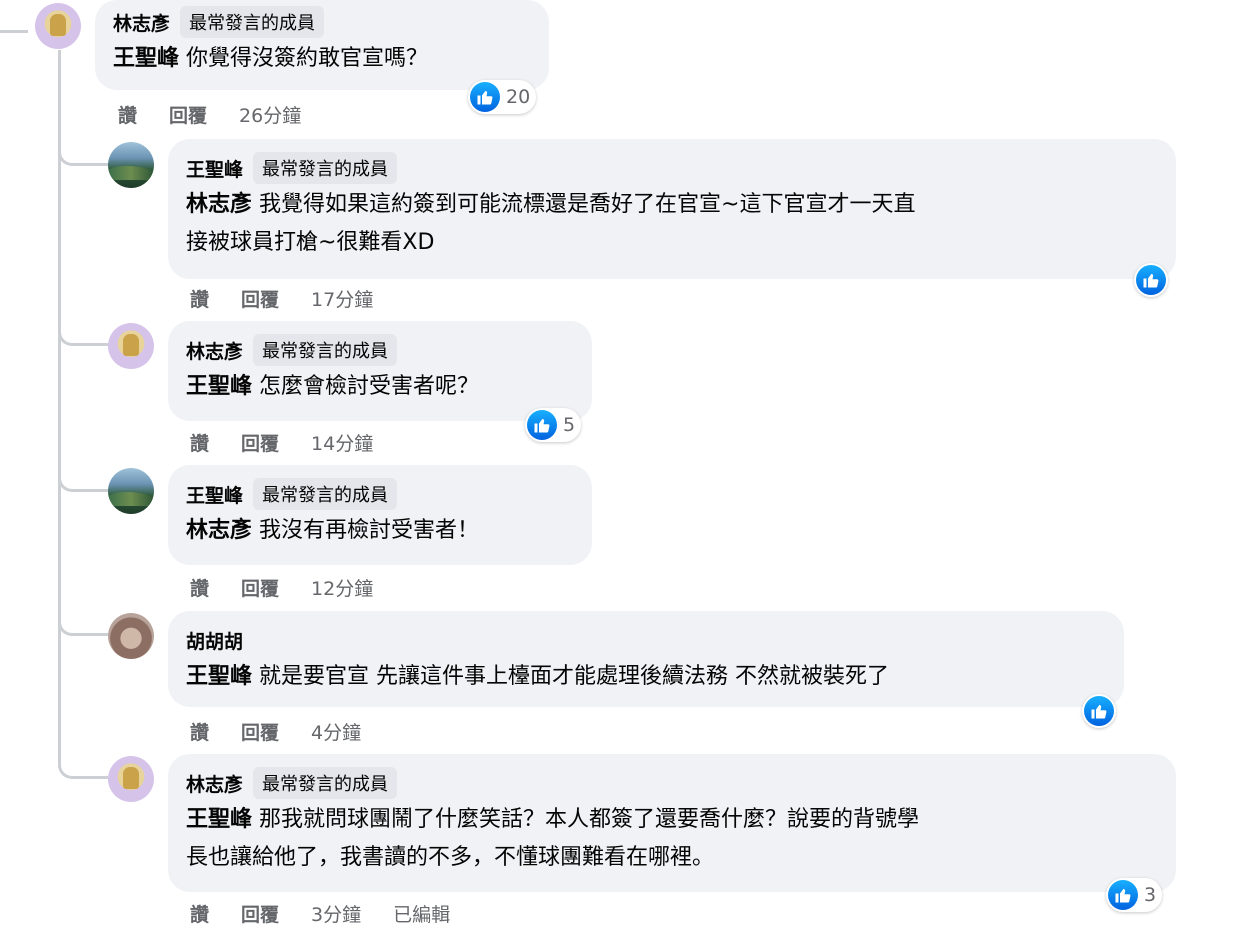 This screenshot has width=1242, height=928. What do you see at coordinates (342, 587) in the screenshot?
I see `comment-timestamp: 12分鐘` at bounding box center [342, 587].